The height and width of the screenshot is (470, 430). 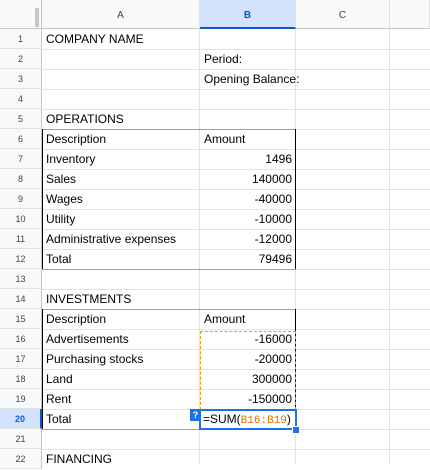 What do you see at coordinates (21, 39) in the screenshot?
I see `row-header: 1` at bounding box center [21, 39].